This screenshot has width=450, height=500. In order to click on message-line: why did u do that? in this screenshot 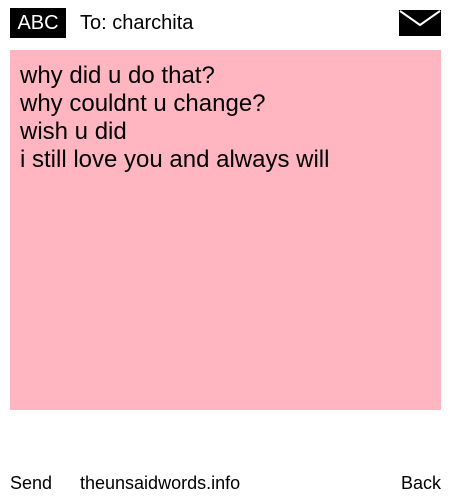, I will do `click(117, 75)`.